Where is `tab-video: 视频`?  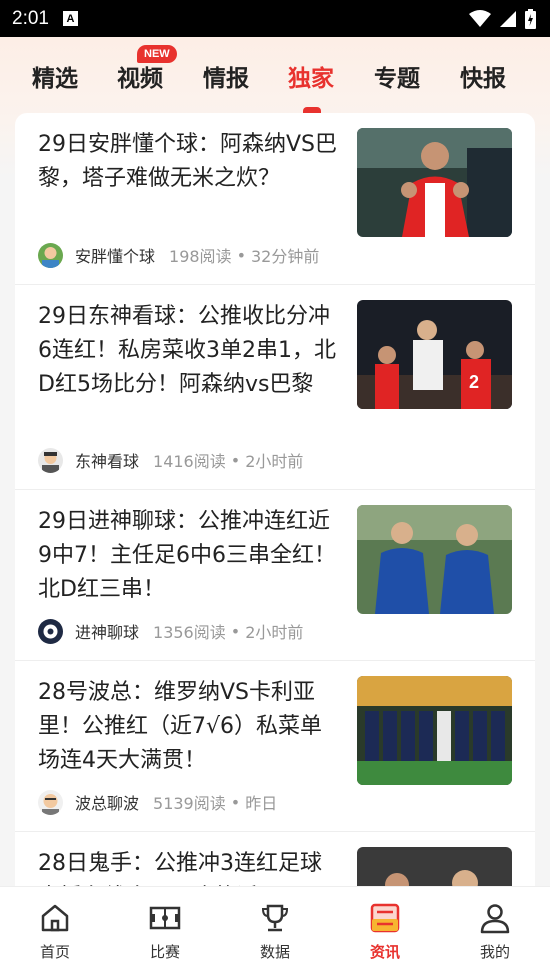
tab-video: 视频 is located at coordinates (140, 76).